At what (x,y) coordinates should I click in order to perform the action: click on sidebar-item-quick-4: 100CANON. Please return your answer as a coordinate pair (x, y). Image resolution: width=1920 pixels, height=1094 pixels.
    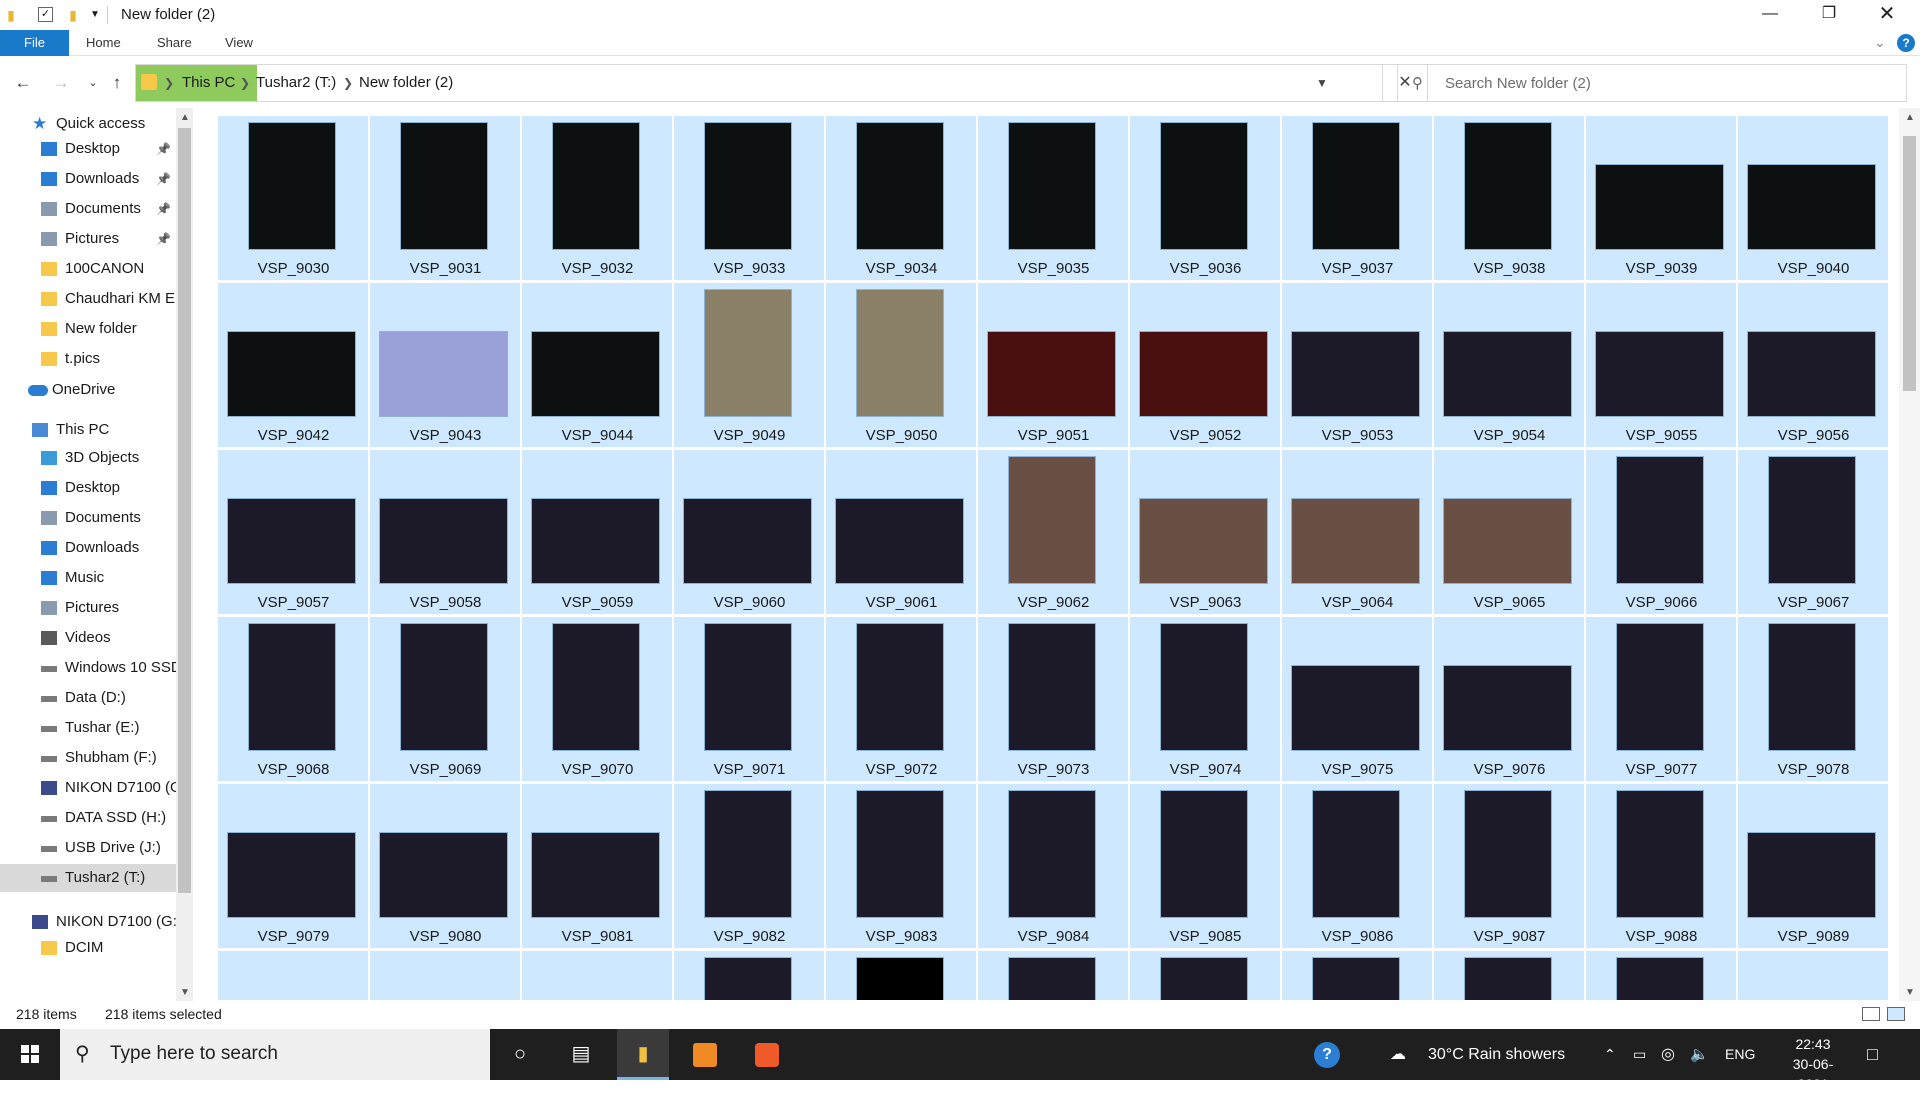
    Looking at the image, I should click on (88, 269).